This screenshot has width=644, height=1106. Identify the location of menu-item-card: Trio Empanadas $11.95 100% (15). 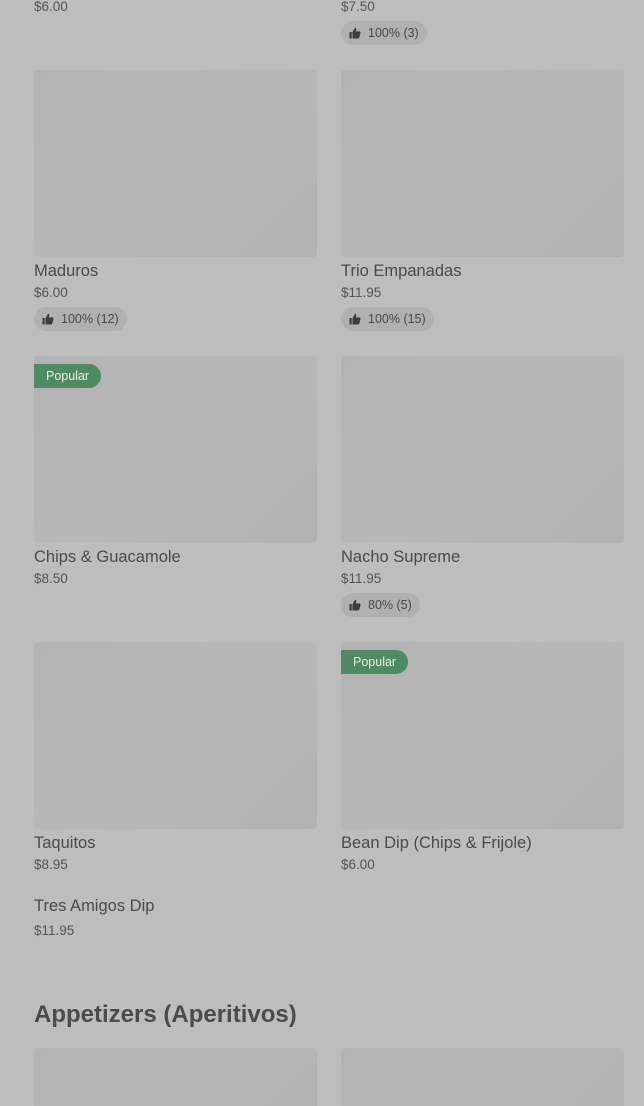
(482, 200).